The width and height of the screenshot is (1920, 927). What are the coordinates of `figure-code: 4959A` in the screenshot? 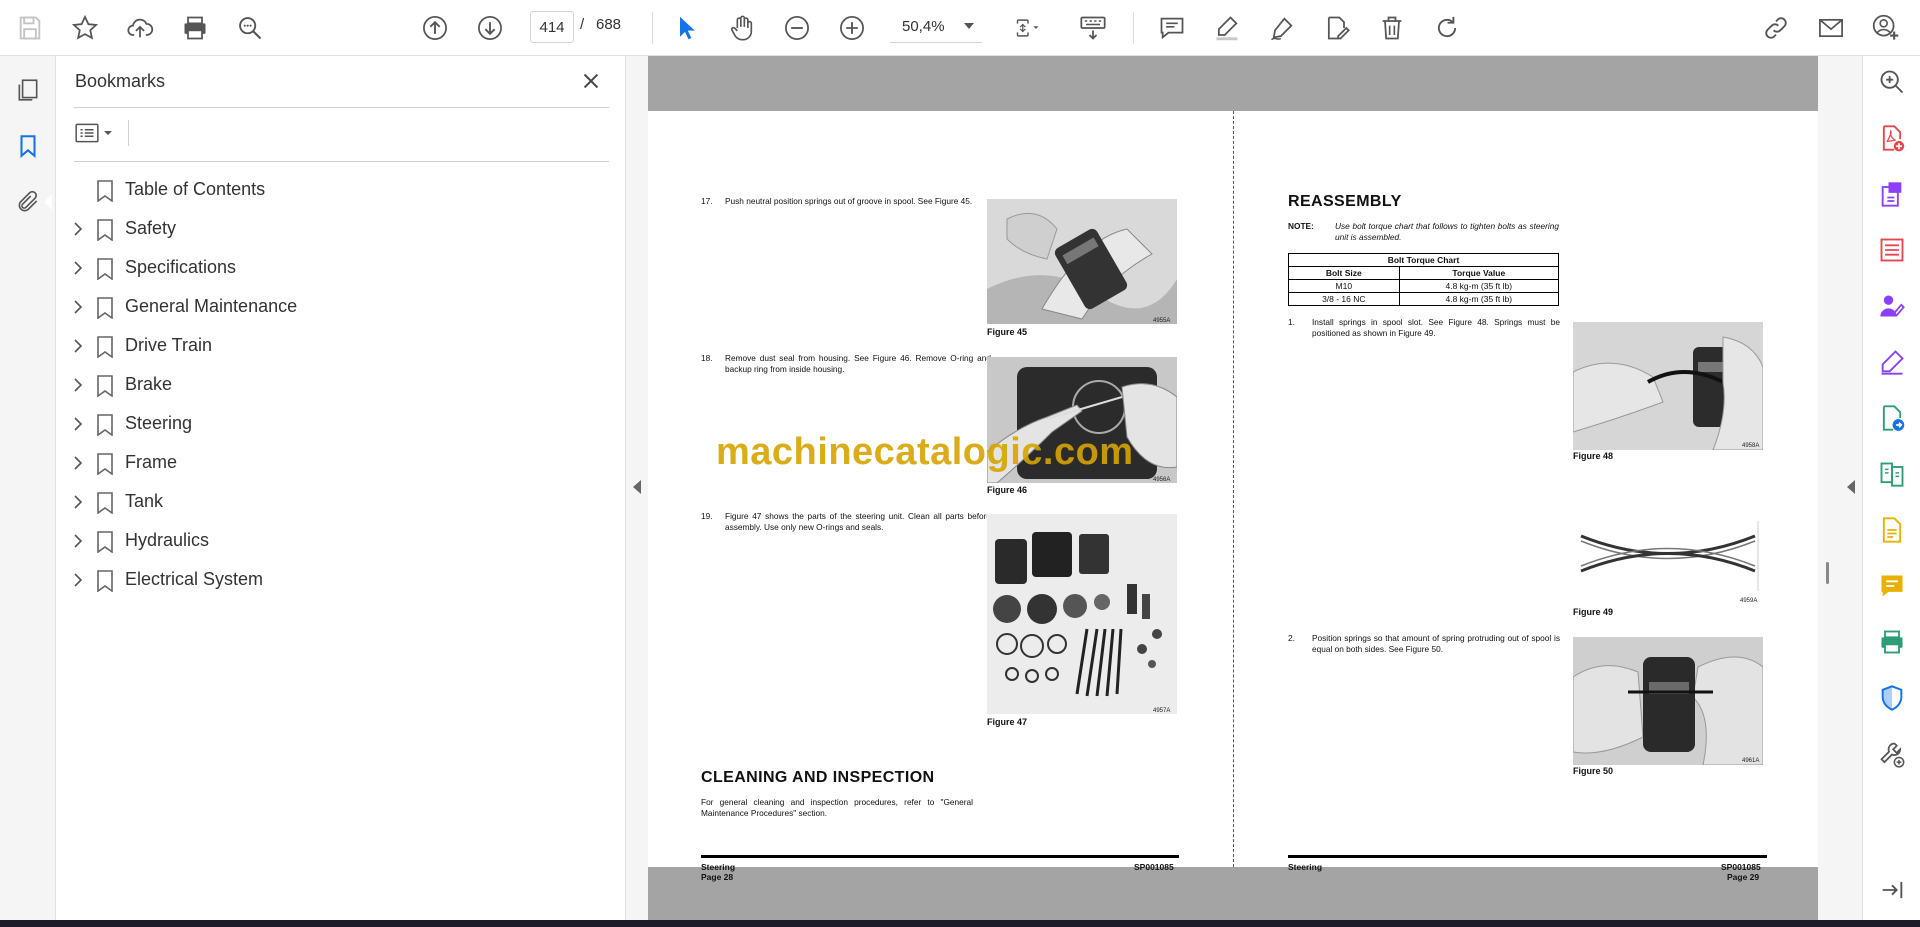 It's located at (1749, 601).